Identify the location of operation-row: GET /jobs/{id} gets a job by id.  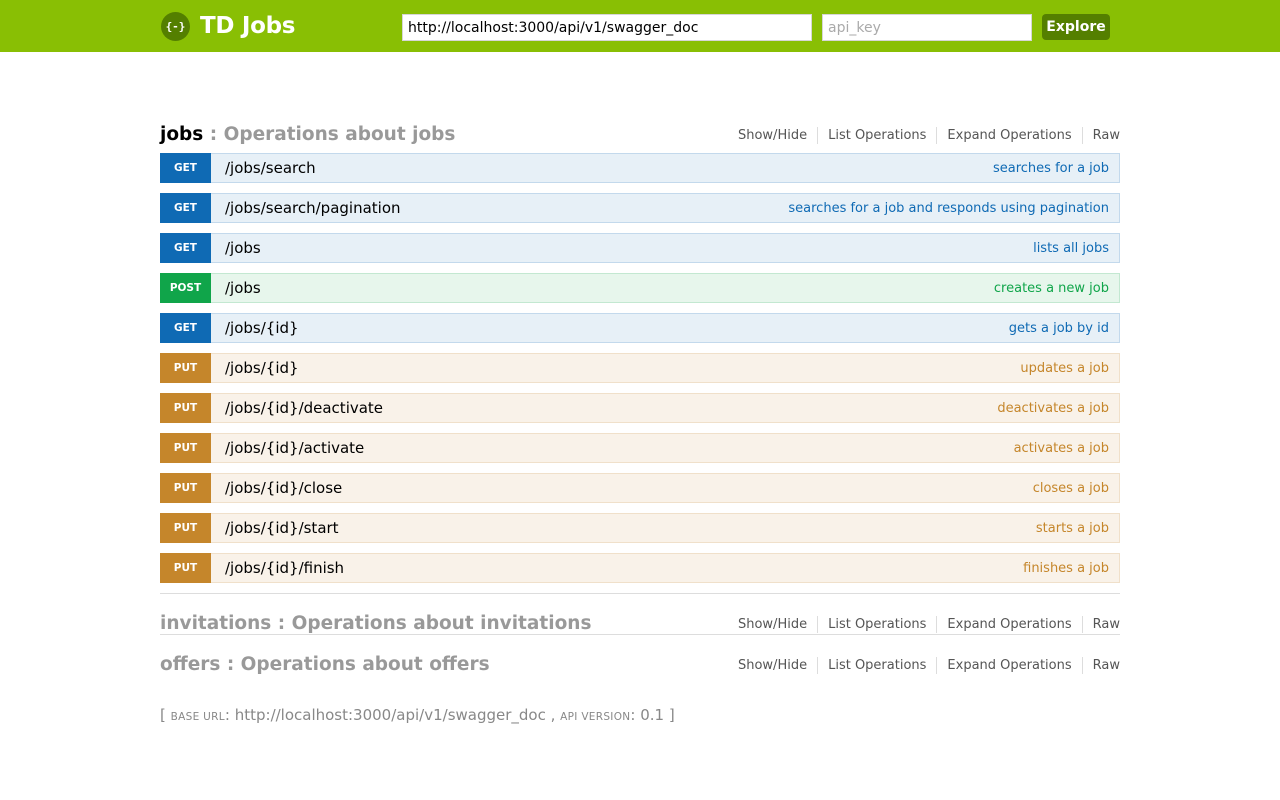
(640, 327).